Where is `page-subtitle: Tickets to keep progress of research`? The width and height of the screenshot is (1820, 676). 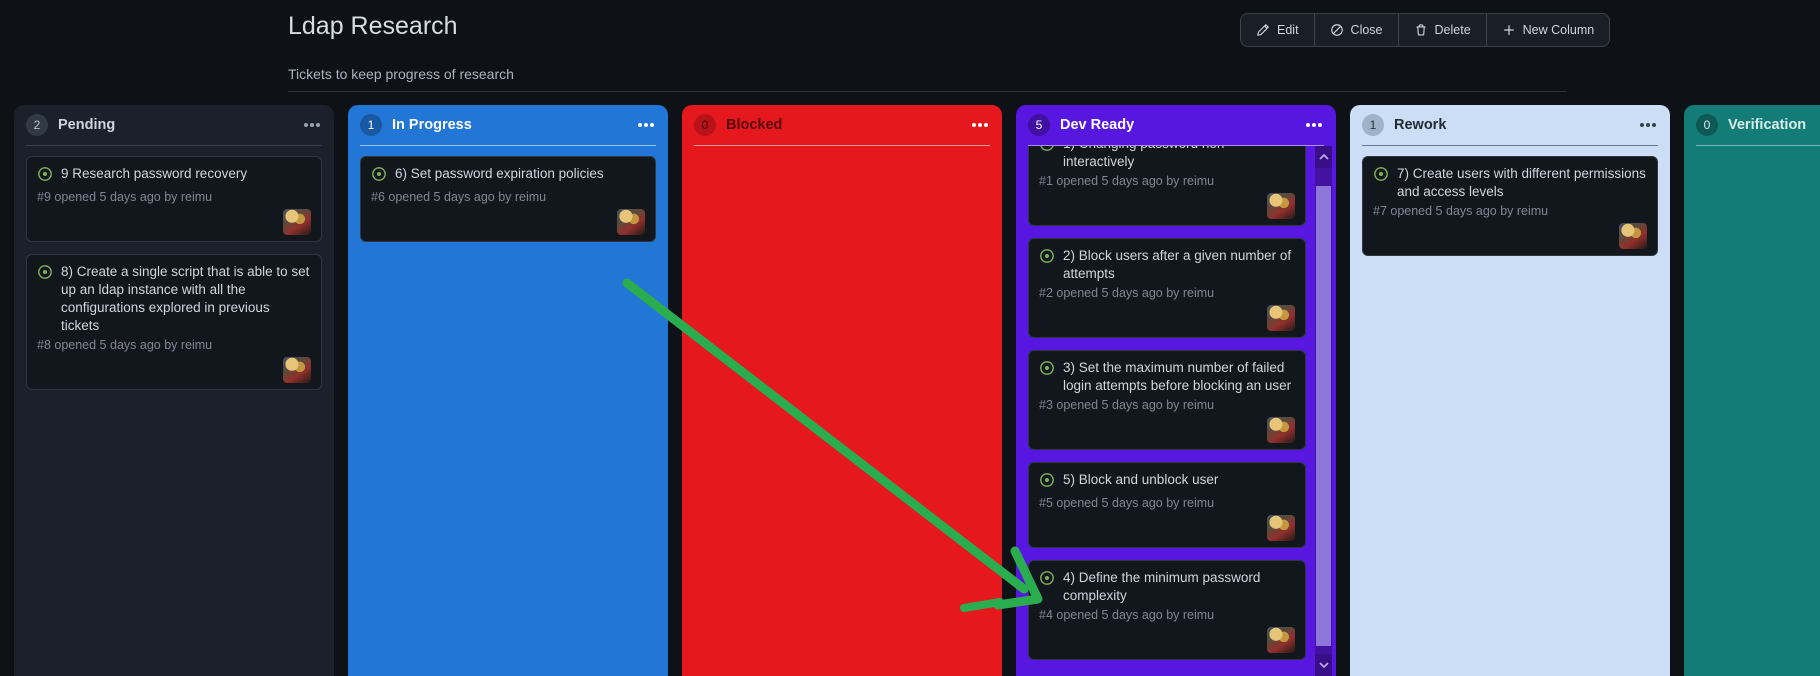 page-subtitle: Tickets to keep progress of research is located at coordinates (401, 74).